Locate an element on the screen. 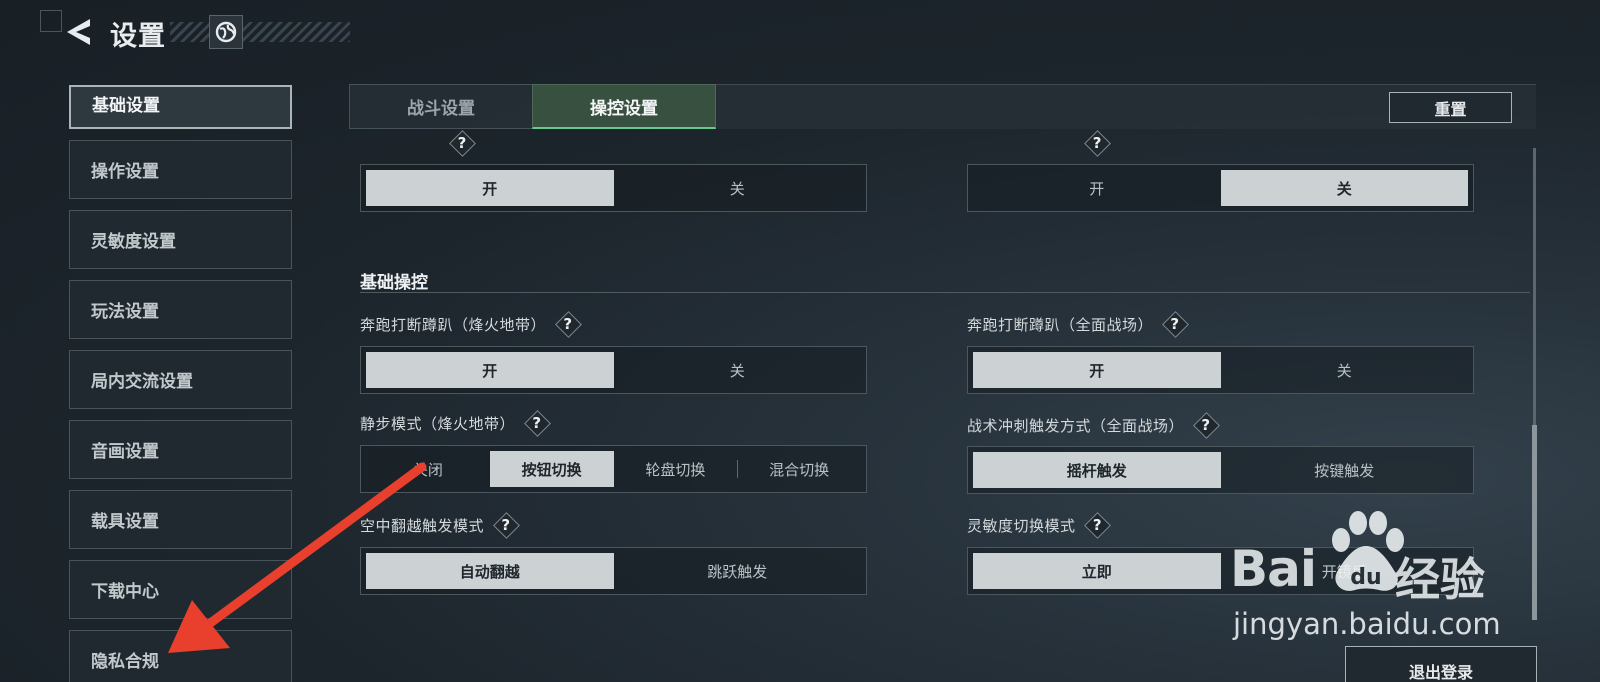 The height and width of the screenshot is (682, 1600). back-arrow-icon is located at coordinates (79, 32).